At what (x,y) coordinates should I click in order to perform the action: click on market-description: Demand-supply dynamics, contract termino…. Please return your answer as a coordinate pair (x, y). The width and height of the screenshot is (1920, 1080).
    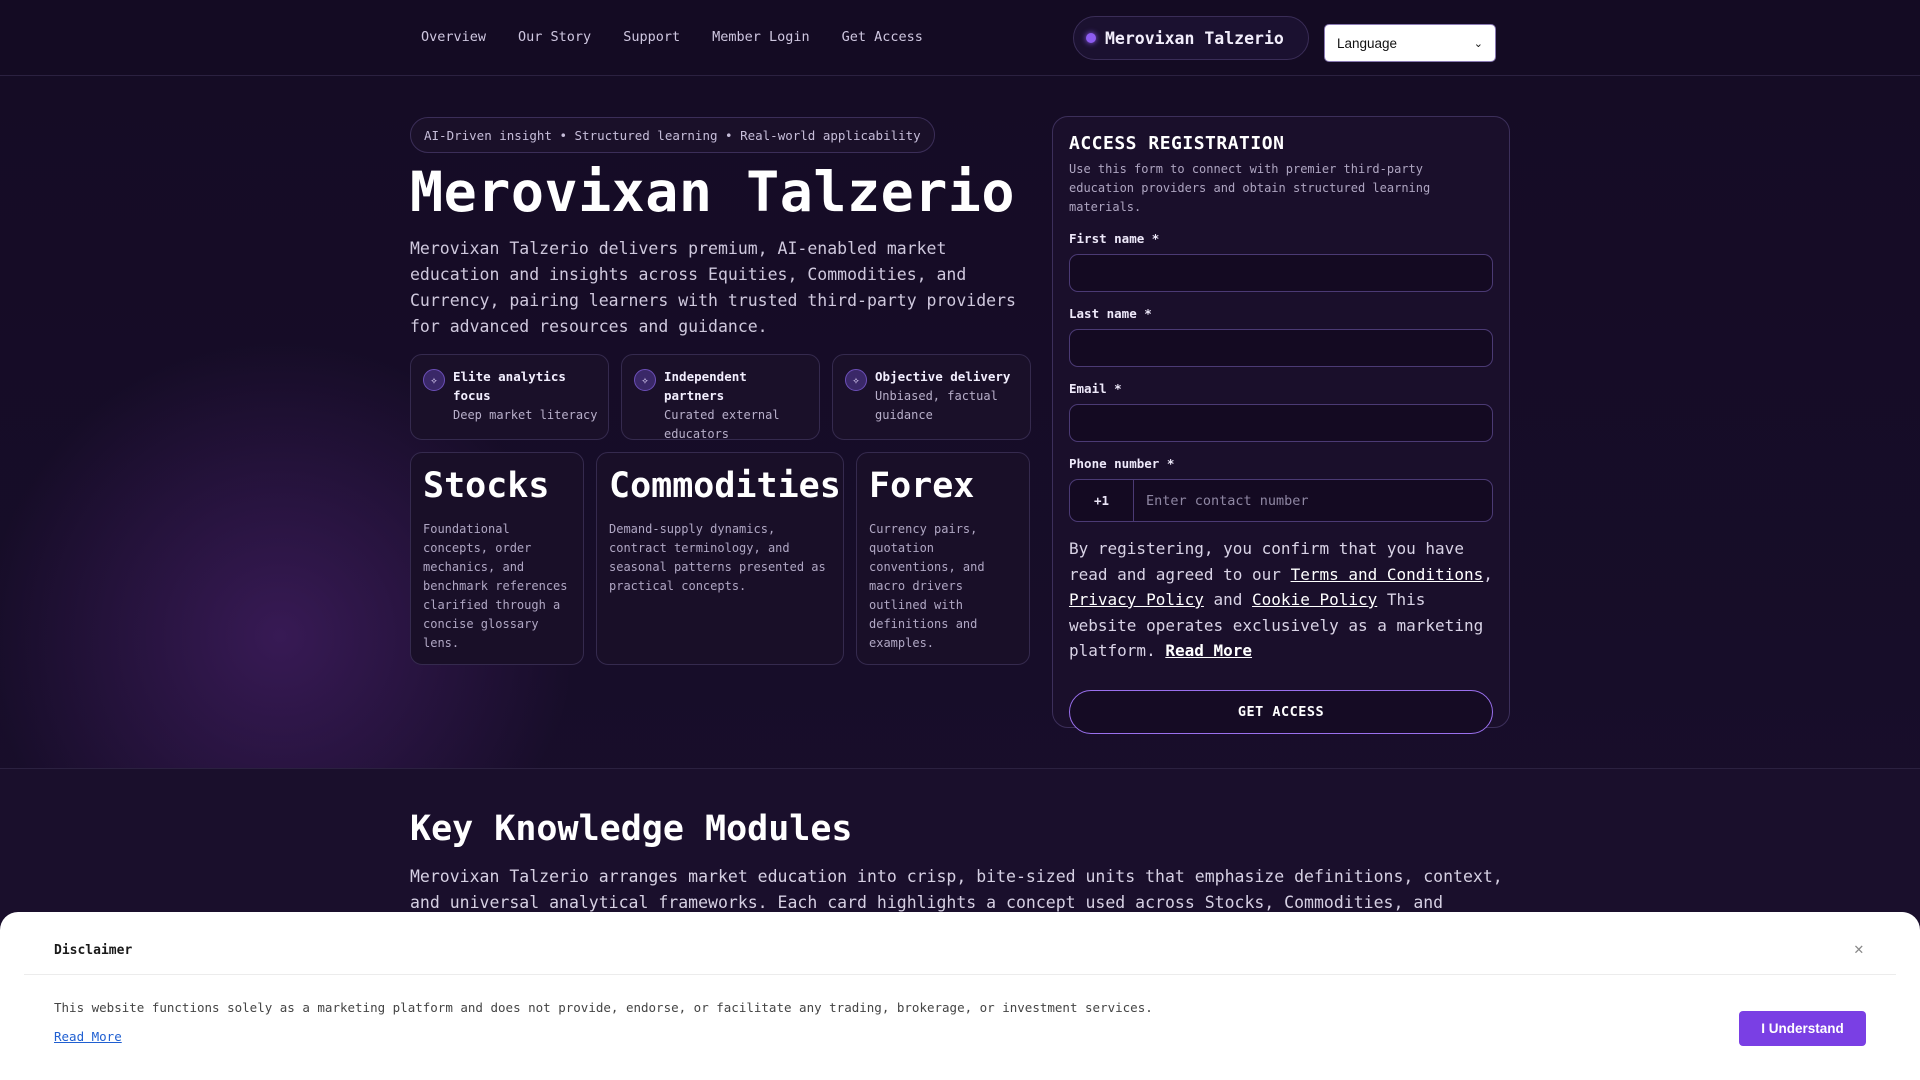
    Looking at the image, I should click on (717, 557).